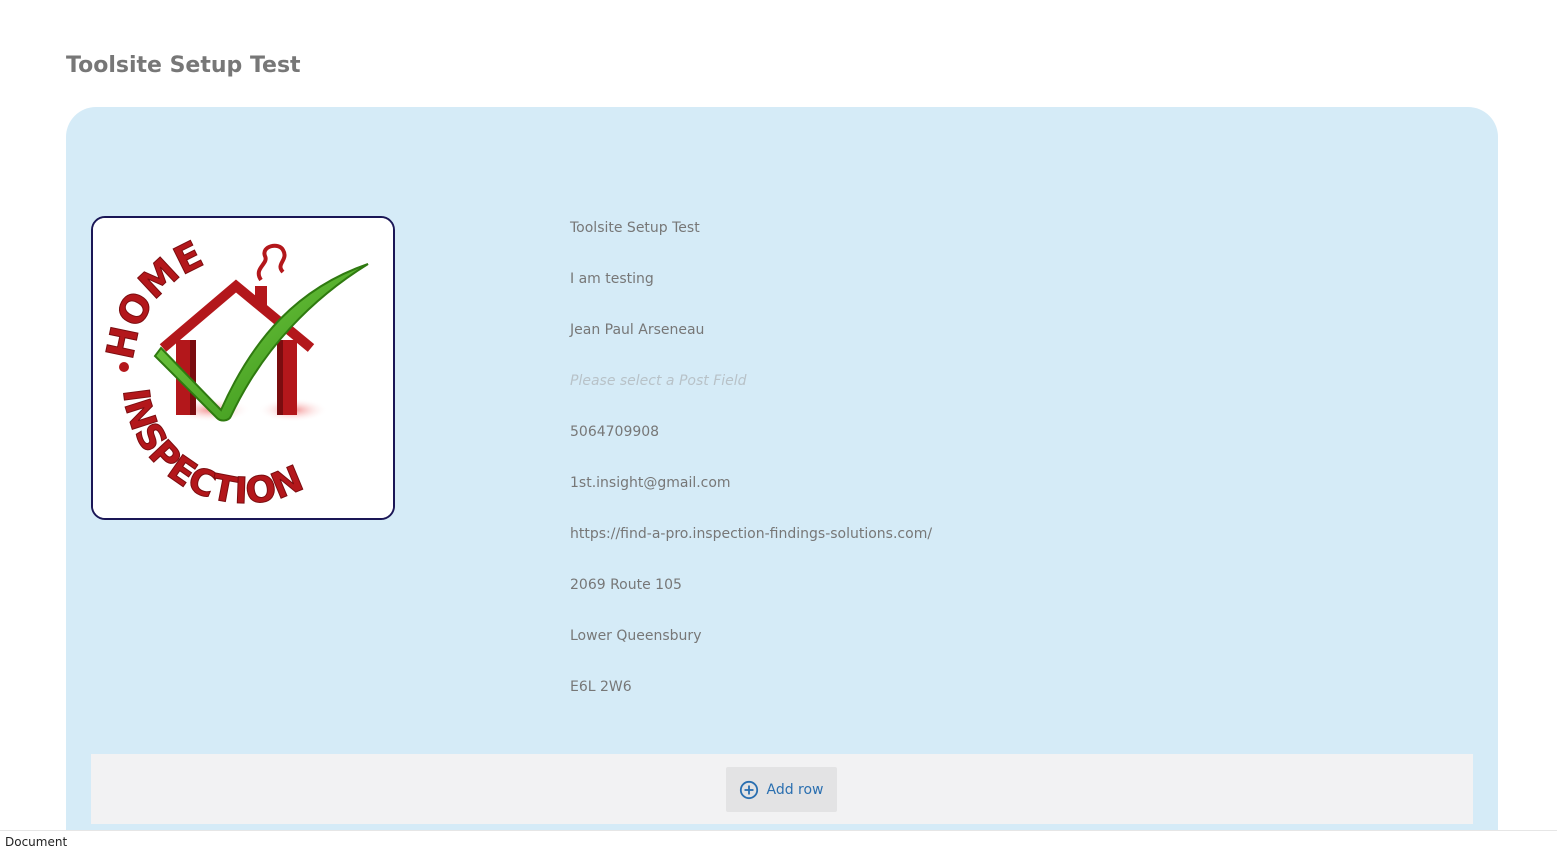 The width and height of the screenshot is (1557, 848). I want to click on status-bar: Document, so click(778, 839).